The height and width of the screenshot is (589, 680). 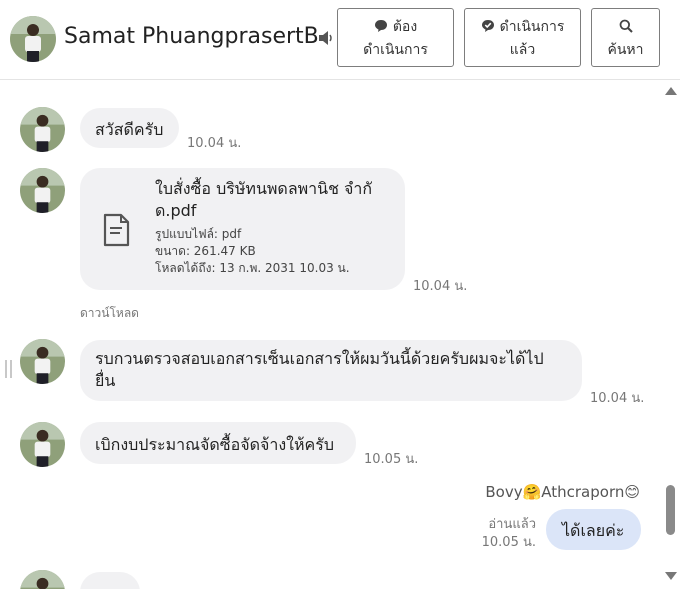 What do you see at coordinates (252, 268) in the screenshot?
I see `file-expiry: โหลดได้ถึง: 13 ก.พ. 2031 10.03 น.` at bounding box center [252, 268].